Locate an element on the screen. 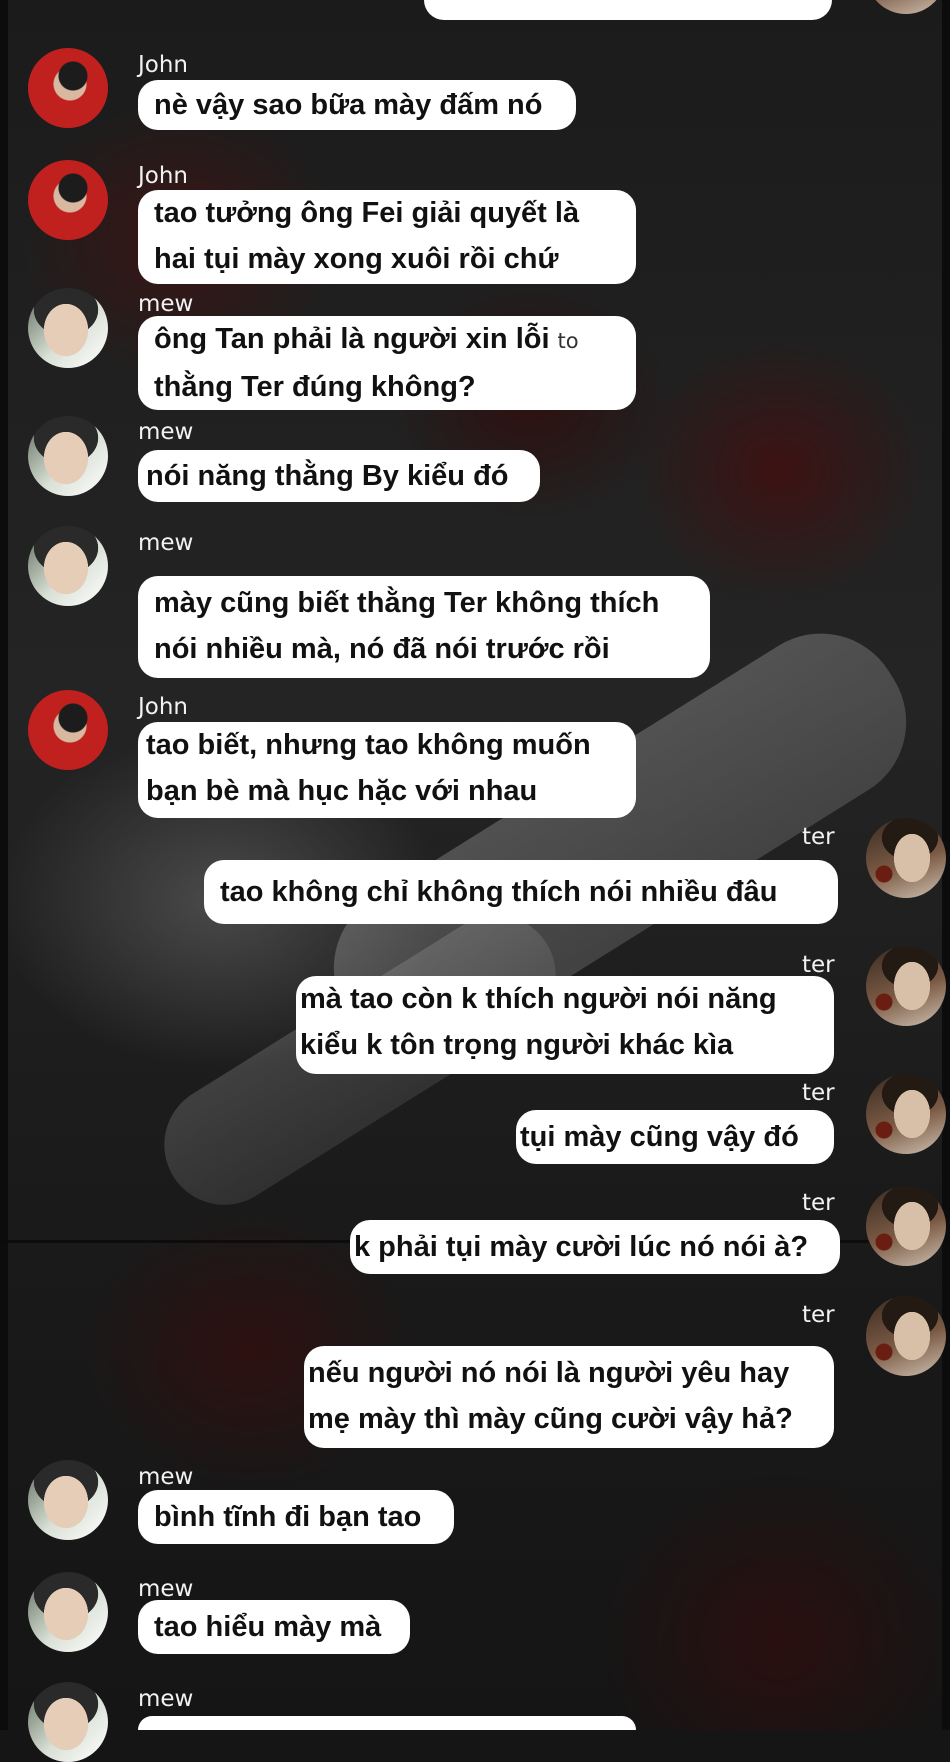  message-text: nói năng thằng By kiểu đó is located at coordinates (327, 476).